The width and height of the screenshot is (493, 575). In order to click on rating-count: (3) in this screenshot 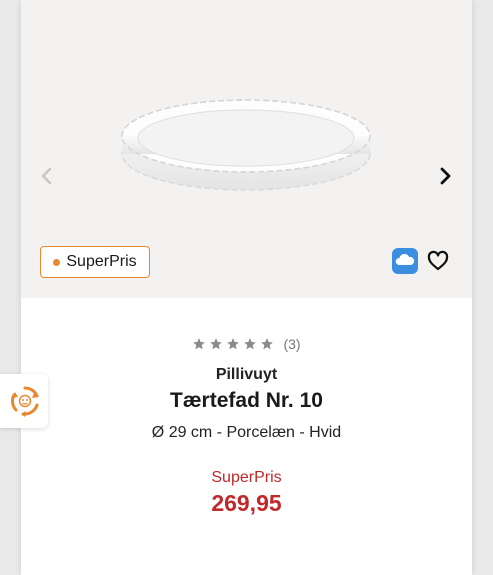, I will do `click(291, 344)`.